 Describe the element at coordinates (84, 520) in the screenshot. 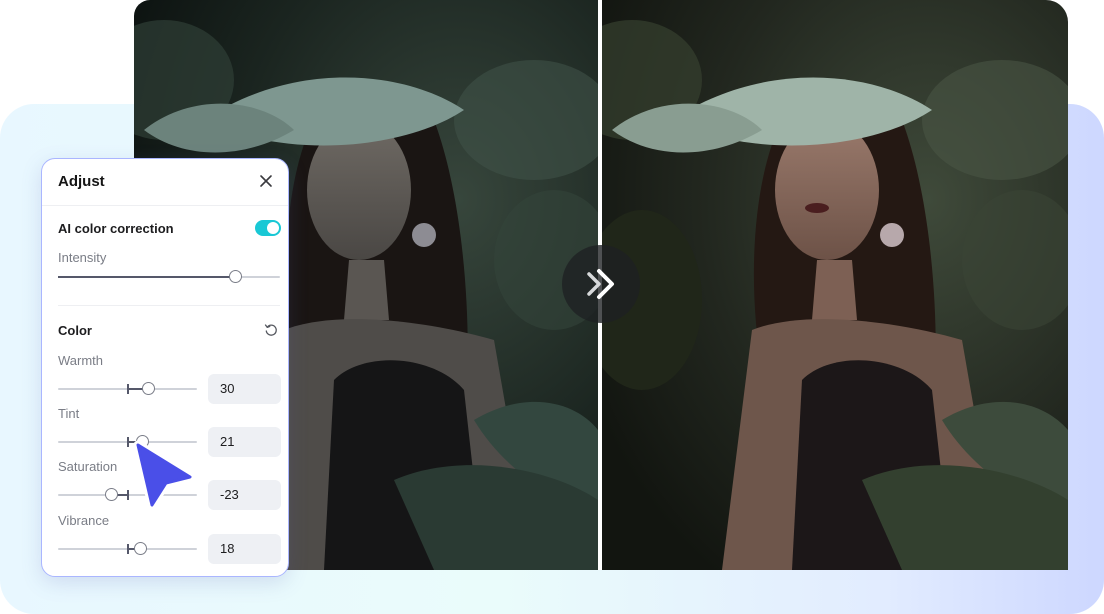

I see `vibrance-label: Vibrance` at that location.